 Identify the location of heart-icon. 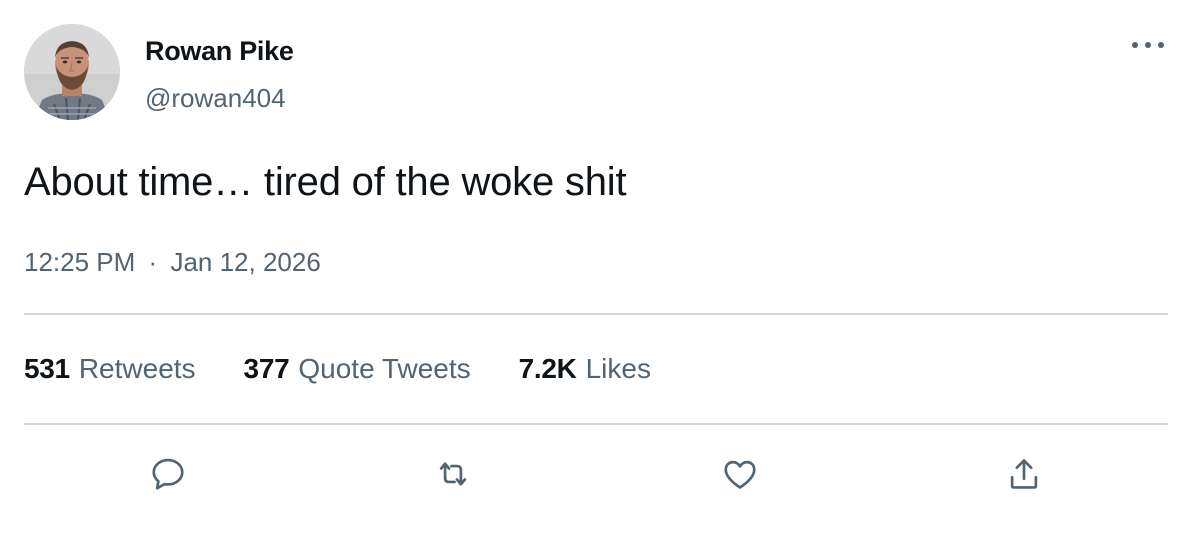
(740, 474).